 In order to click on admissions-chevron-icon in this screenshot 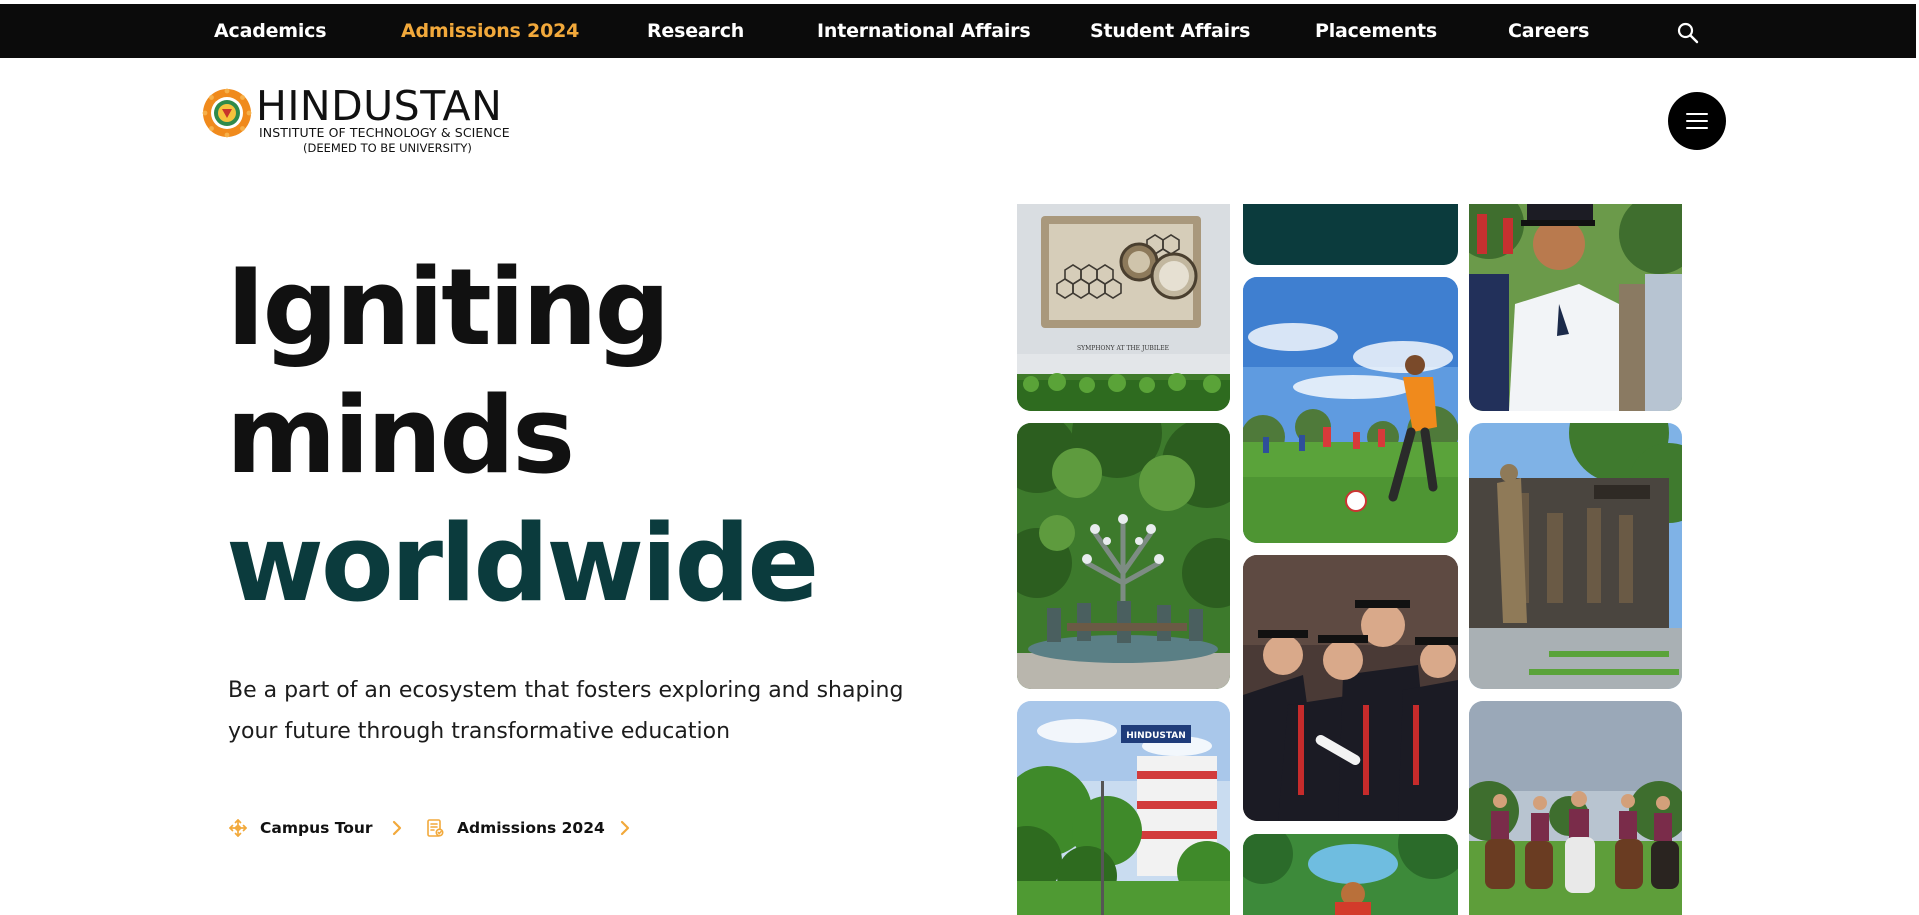, I will do `click(625, 828)`.